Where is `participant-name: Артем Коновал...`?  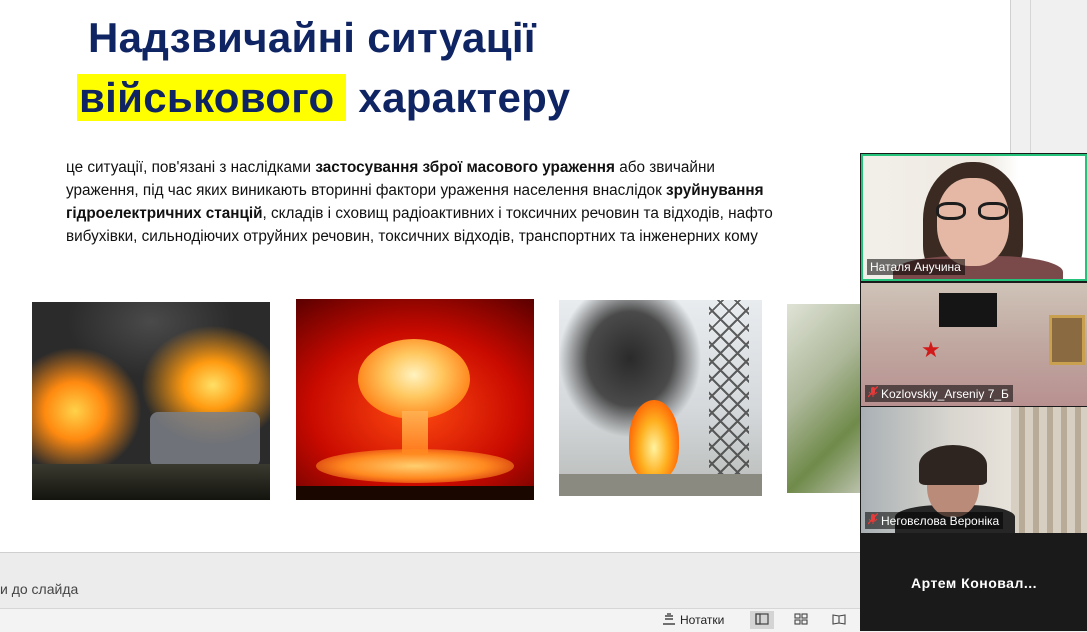
participant-name: Артем Коновал... is located at coordinates (974, 582).